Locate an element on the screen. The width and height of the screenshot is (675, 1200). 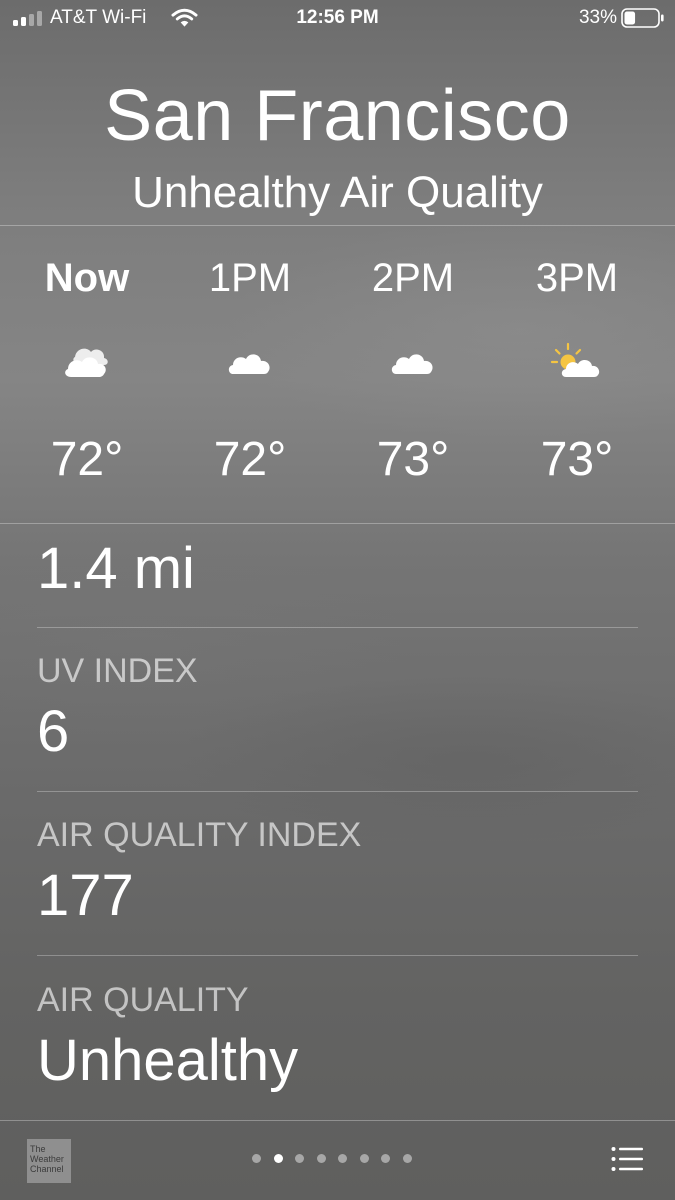
air-quality-value: Unhealthy is located at coordinates (168, 1060).